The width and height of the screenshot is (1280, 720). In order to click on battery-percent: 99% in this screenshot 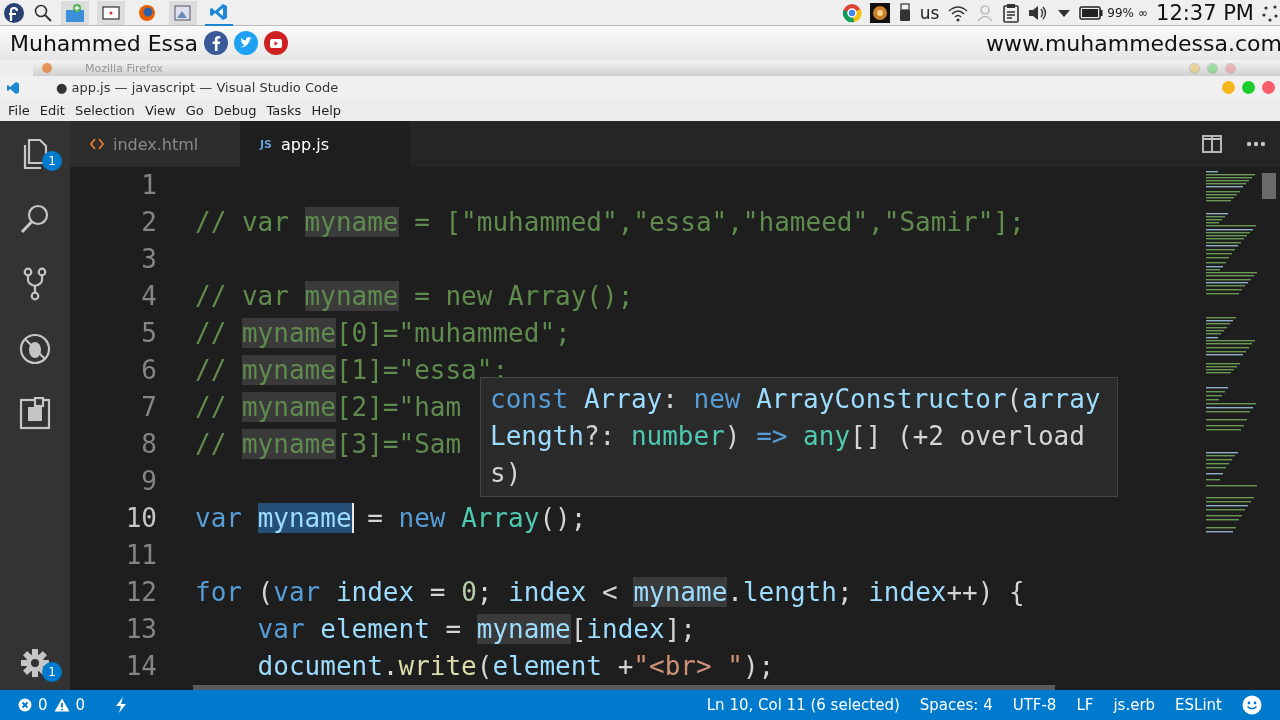, I will do `click(1120, 12)`.